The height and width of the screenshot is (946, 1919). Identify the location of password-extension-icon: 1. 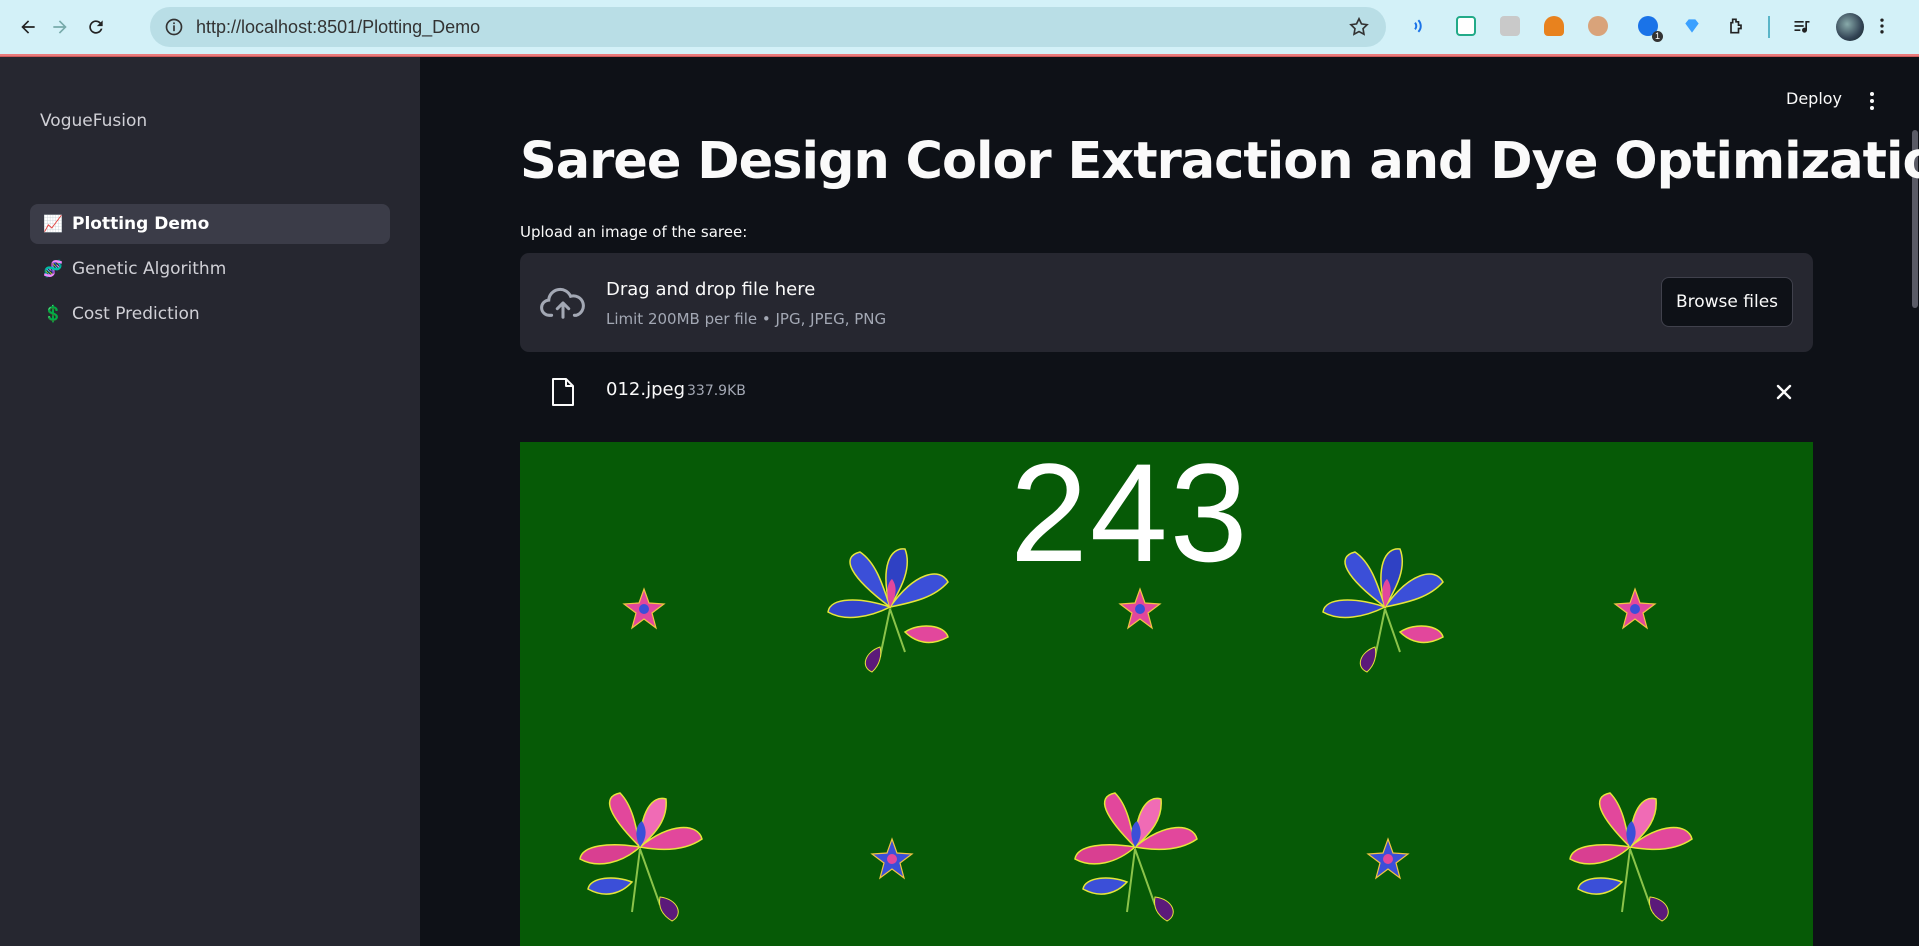
(1649, 28).